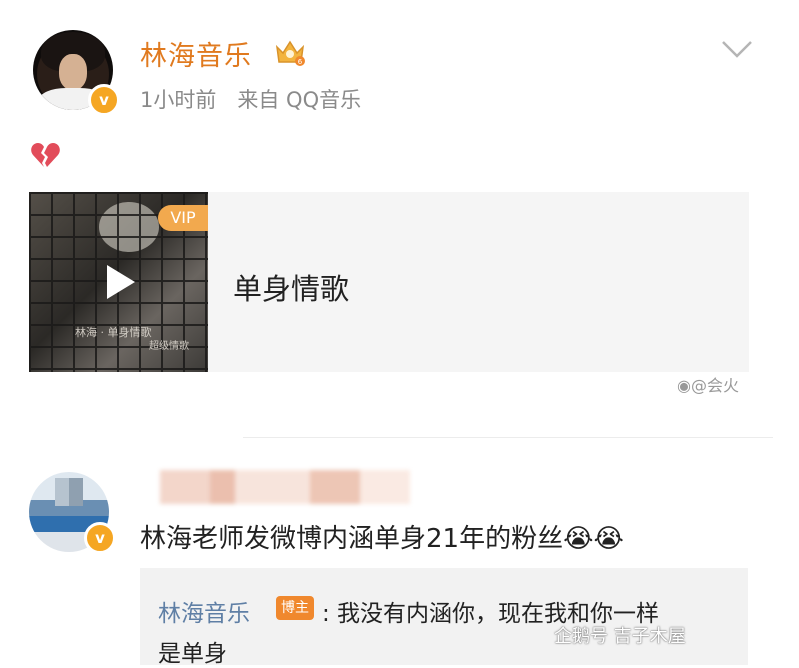 Image resolution: width=799 pixels, height=668 pixels. Describe the element at coordinates (714, 385) in the screenshot. I see `weibo-watermark-text: @会火` at that location.